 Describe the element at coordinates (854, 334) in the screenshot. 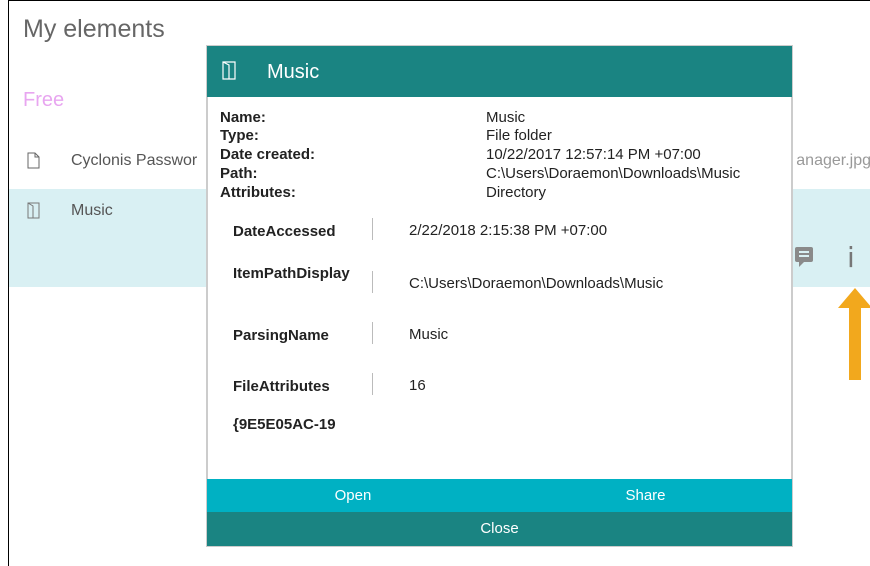

I see `arrow-up-icon` at that location.